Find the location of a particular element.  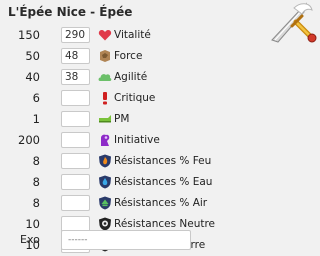

stat-value: 40 is located at coordinates (32, 77).